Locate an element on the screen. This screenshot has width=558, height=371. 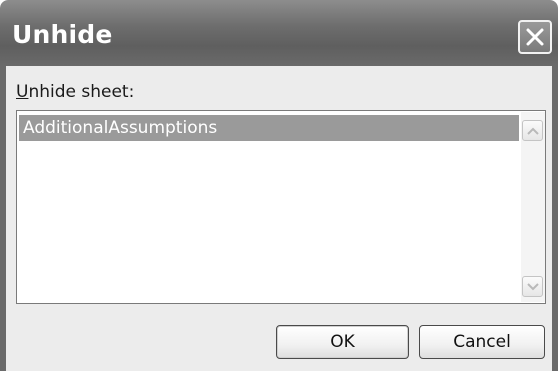
close-button is located at coordinates (535, 37).